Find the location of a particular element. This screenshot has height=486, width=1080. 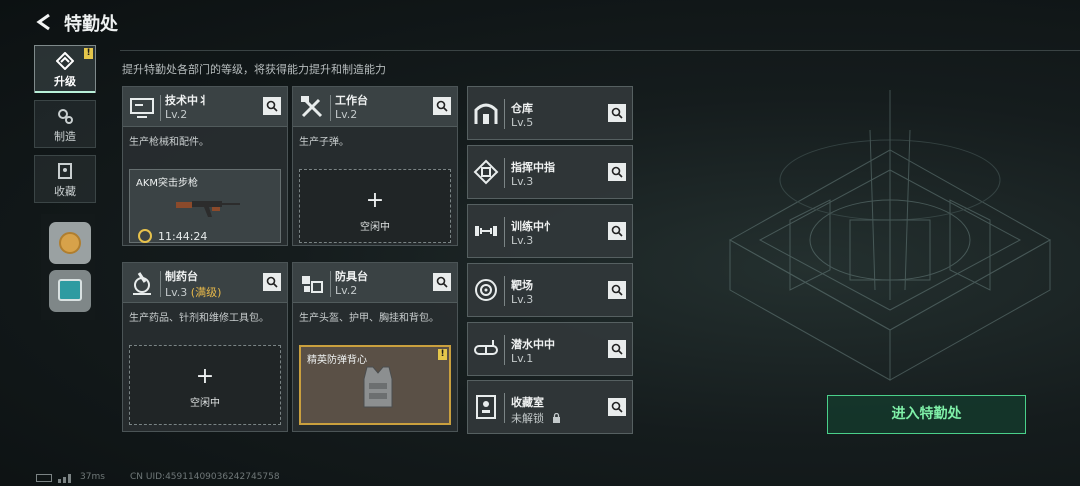

facility-description: 生产药品、针剂和维修工具包。 is located at coordinates (199, 318).